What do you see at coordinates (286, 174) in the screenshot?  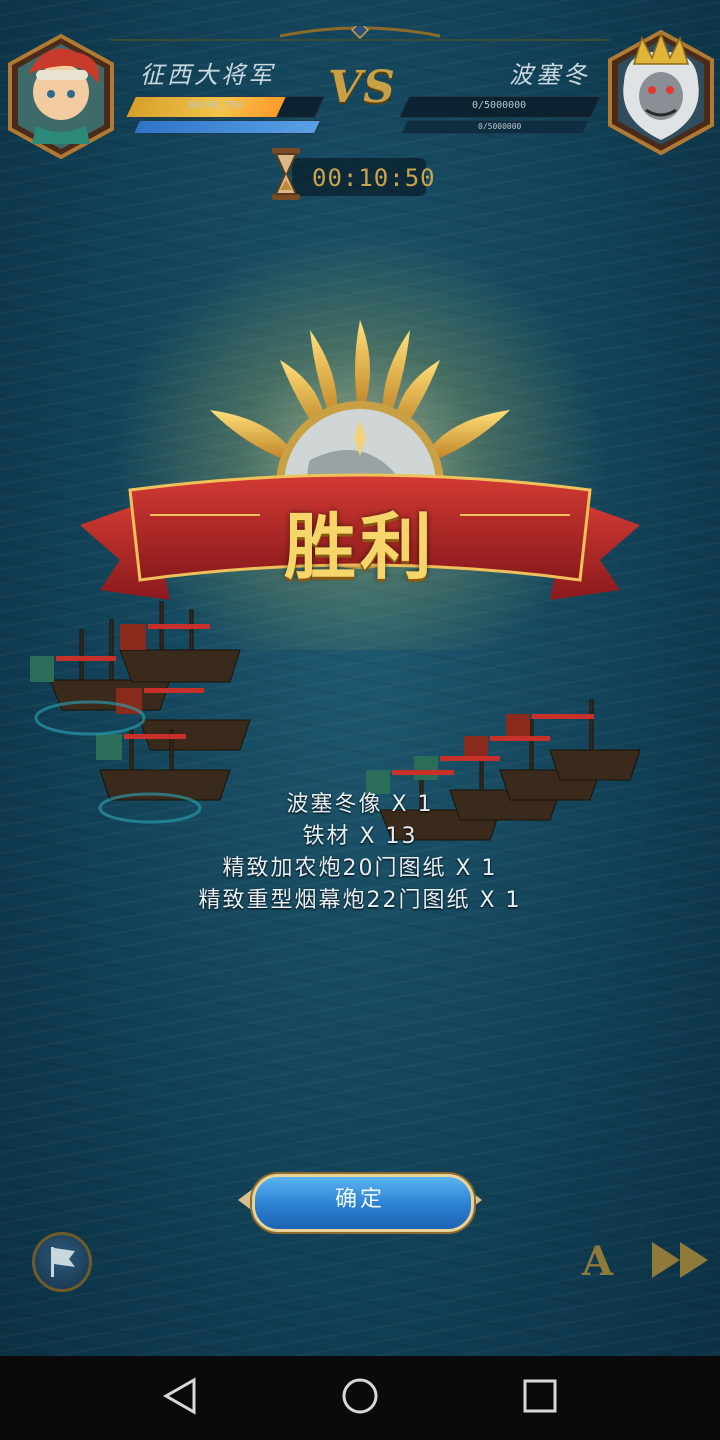 I see `hourglass-icon` at bounding box center [286, 174].